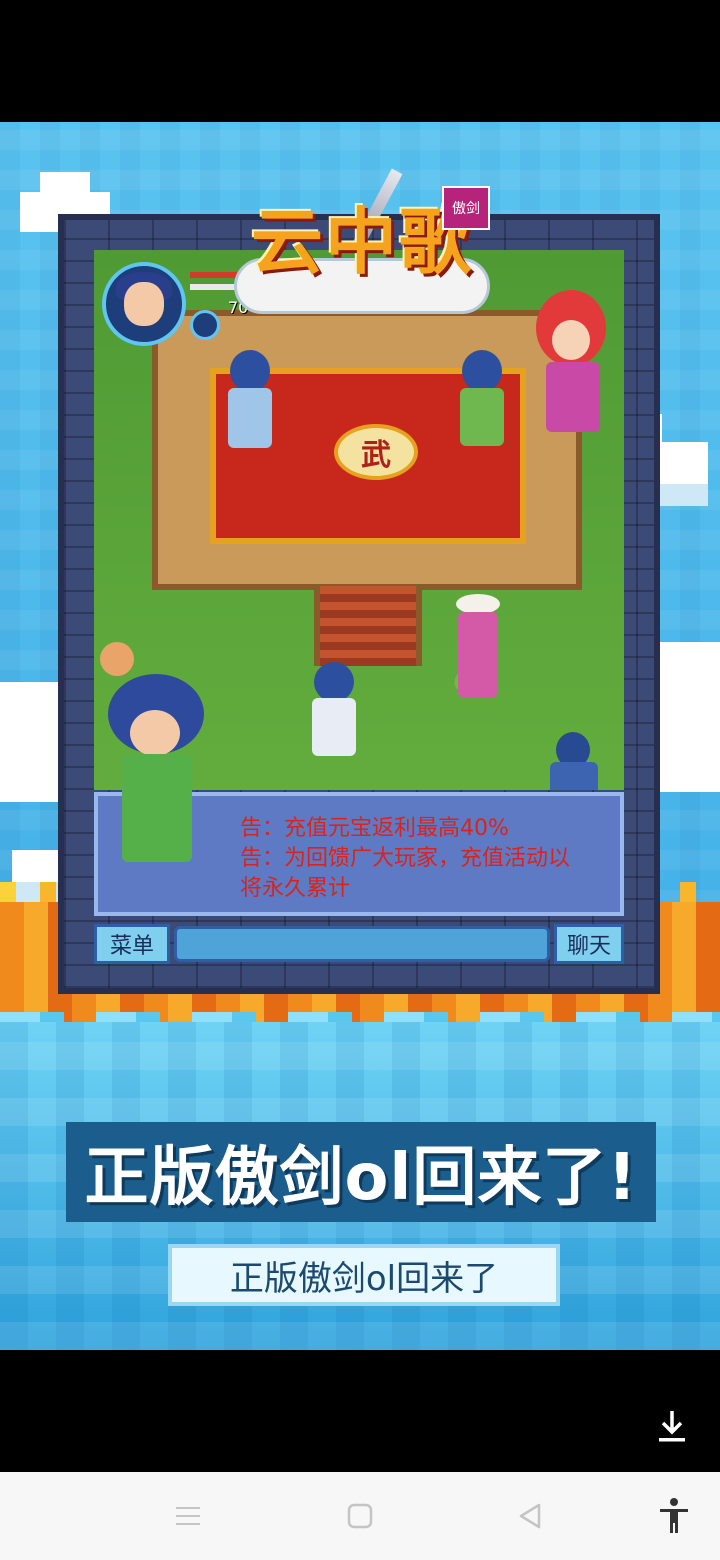  I want to click on download-icon, so click(672, 1426).